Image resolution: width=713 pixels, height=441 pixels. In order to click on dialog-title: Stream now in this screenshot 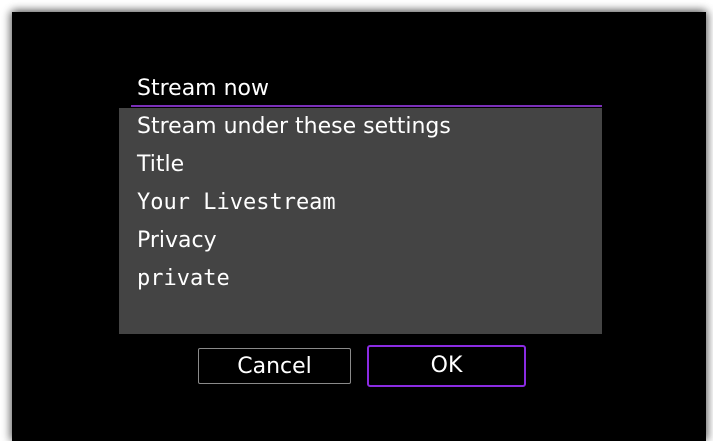, I will do `click(203, 88)`.